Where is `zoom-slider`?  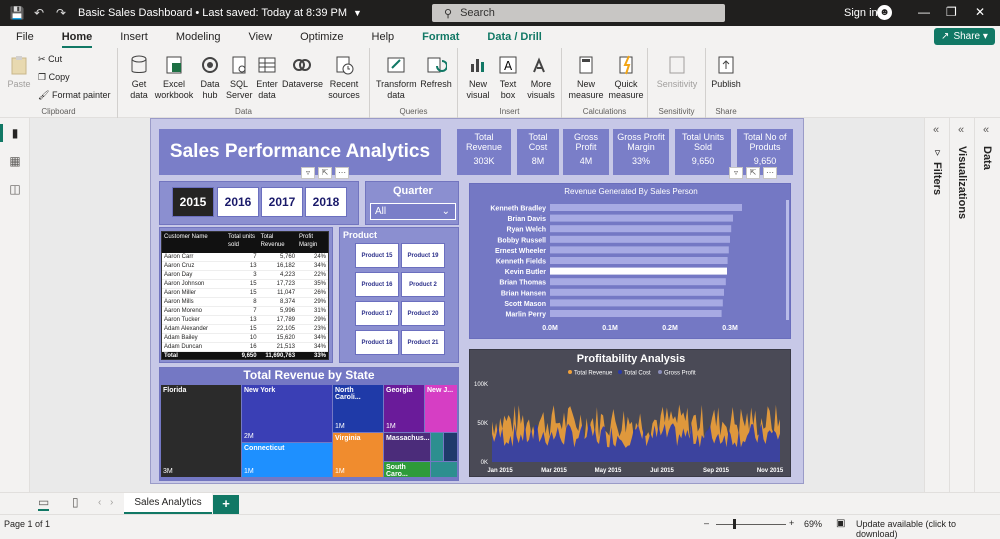
zoom-slider is located at coordinates (751, 524).